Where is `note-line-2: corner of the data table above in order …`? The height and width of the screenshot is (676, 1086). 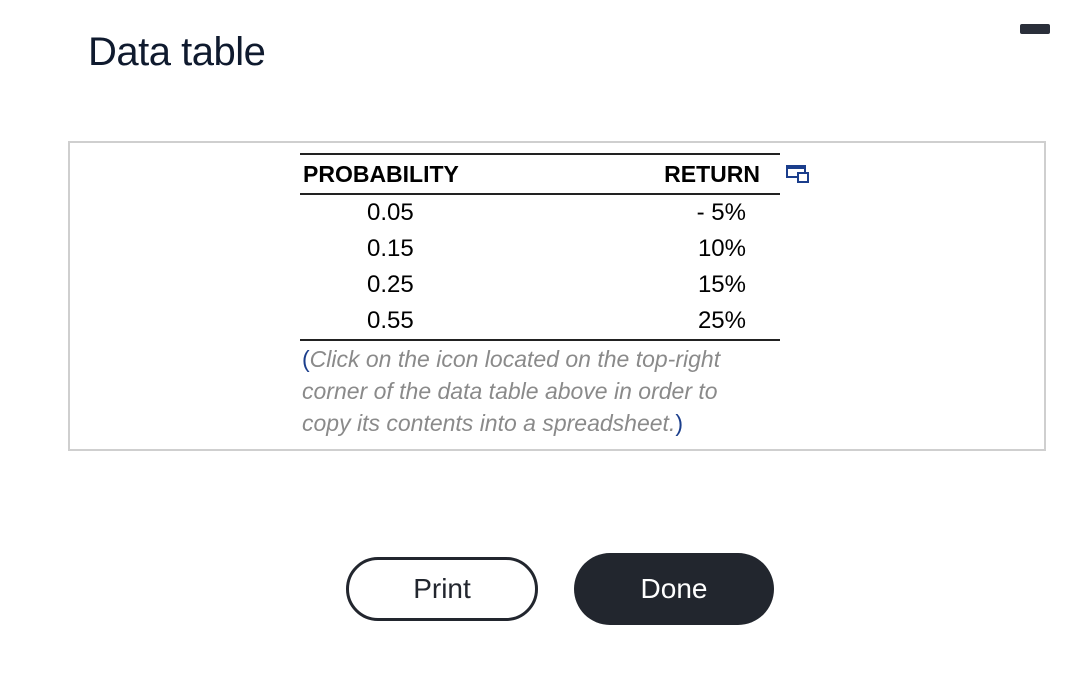 note-line-2: corner of the data table above in order … is located at coordinates (510, 391).